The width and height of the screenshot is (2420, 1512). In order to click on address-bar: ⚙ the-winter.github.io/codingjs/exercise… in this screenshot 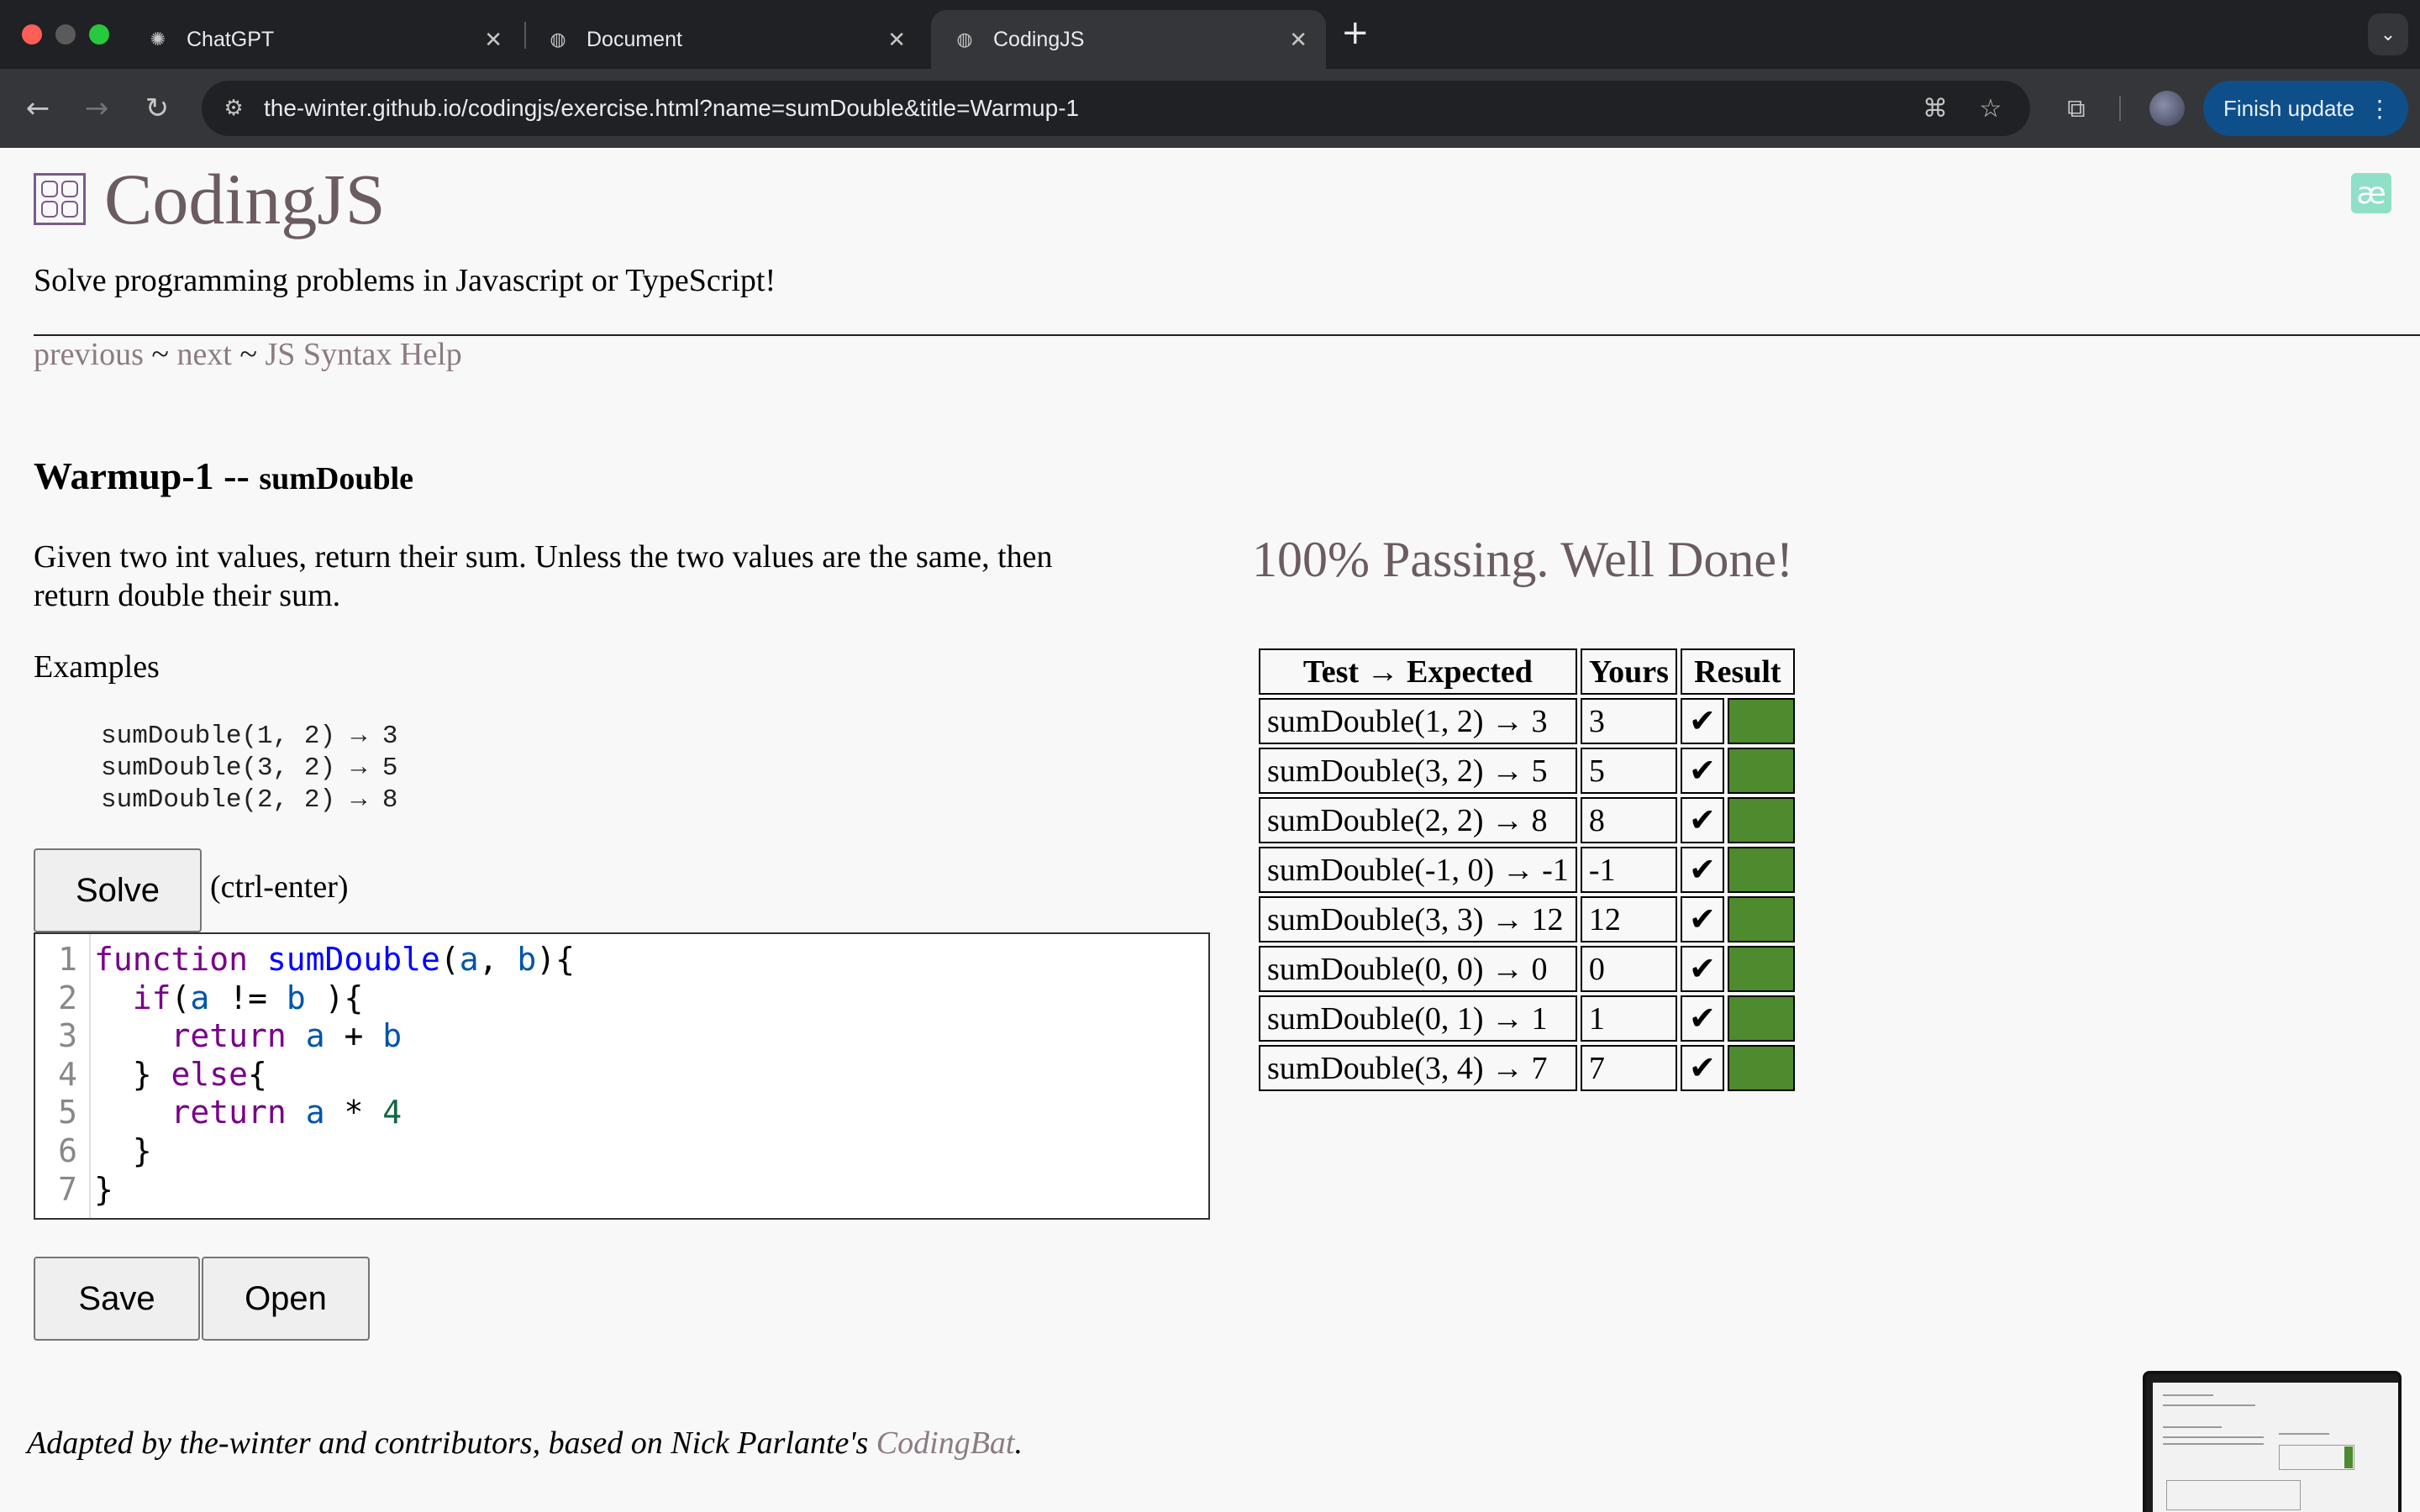, I will do `click(1116, 108)`.